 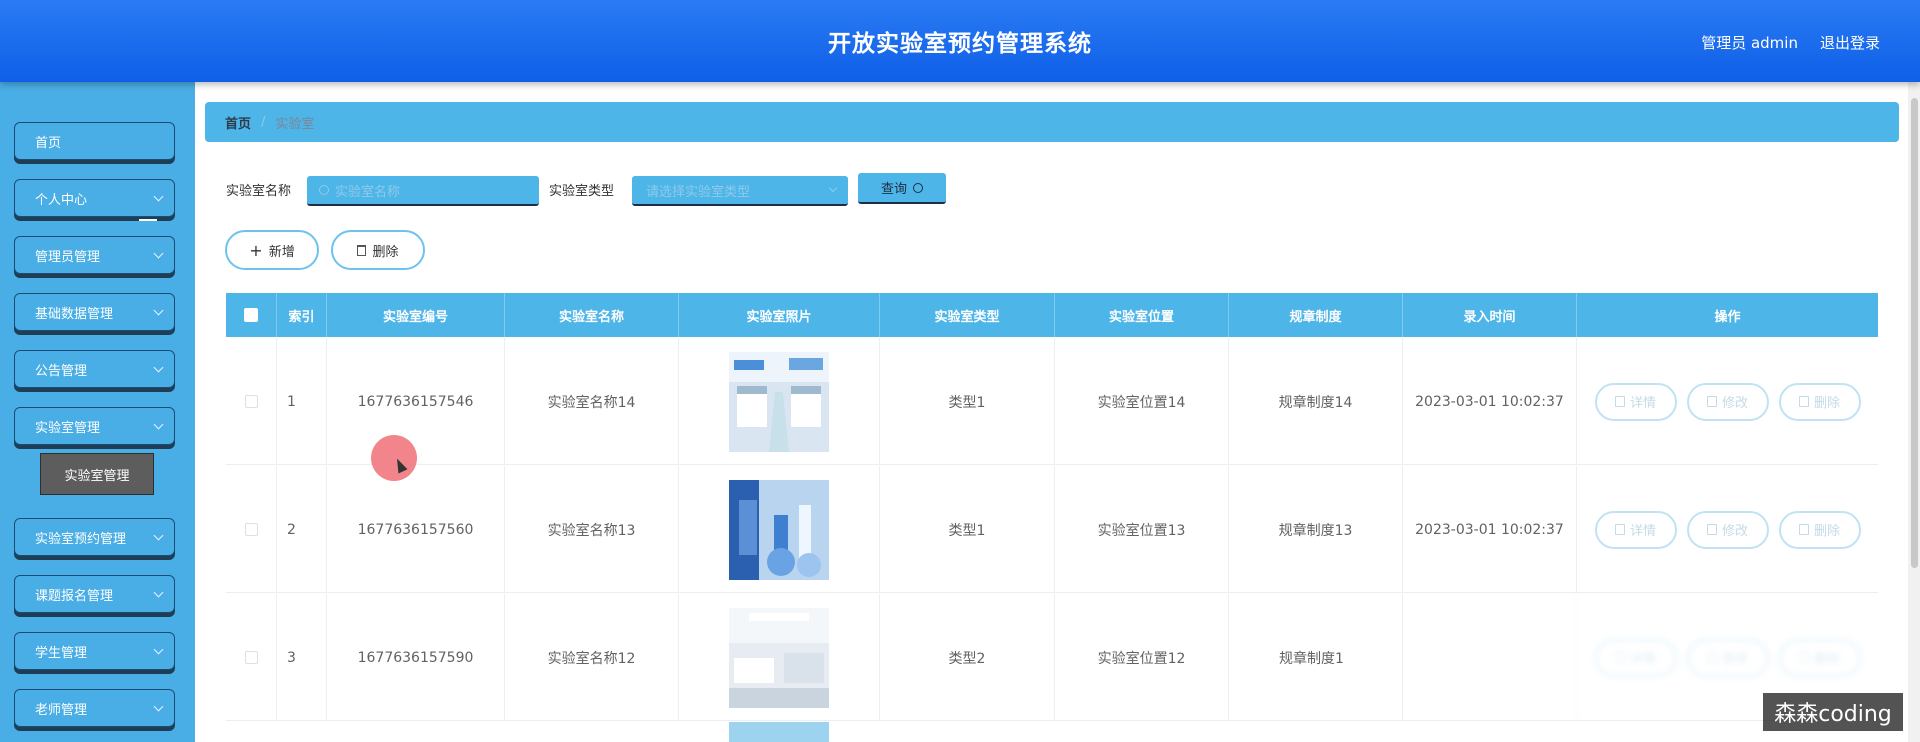 What do you see at coordinates (1749, 42) in the screenshot?
I see `user-label: 管理员 admin` at bounding box center [1749, 42].